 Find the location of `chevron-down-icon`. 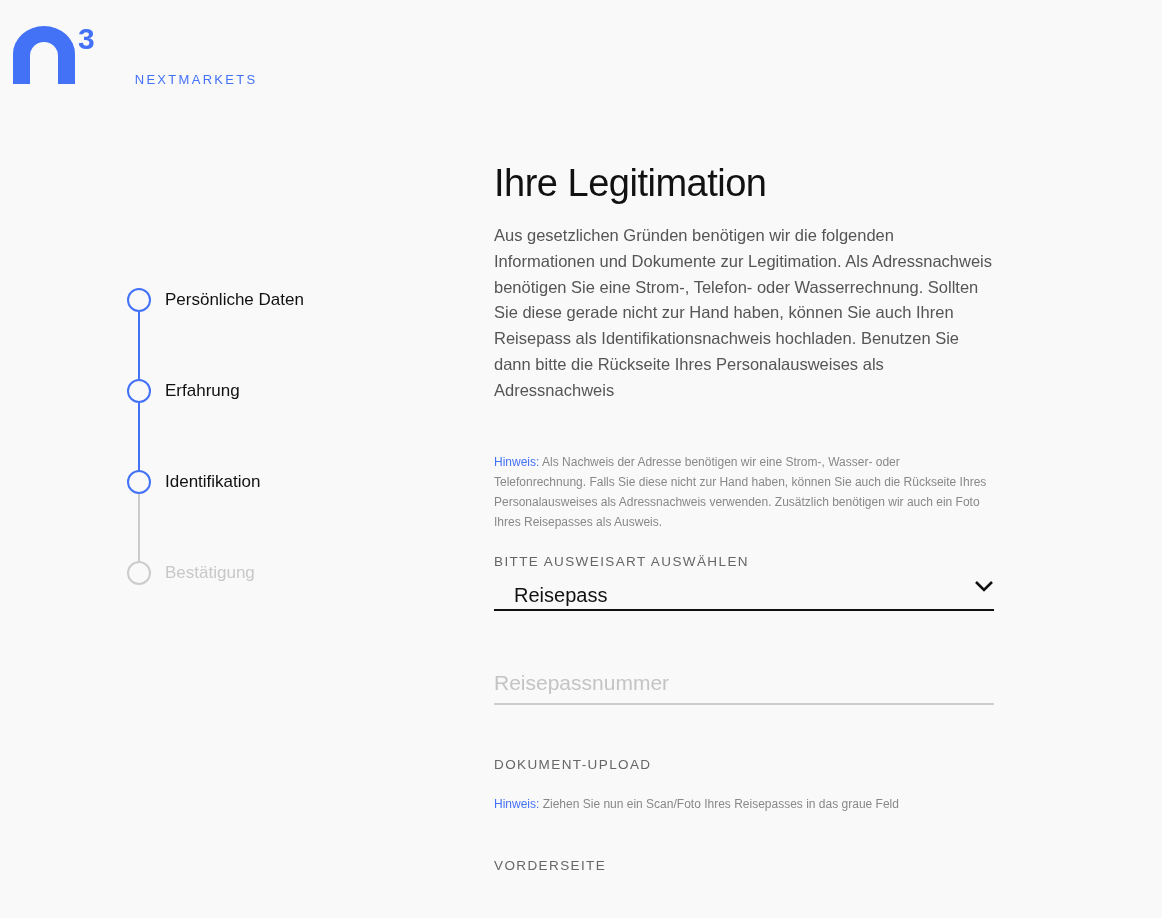

chevron-down-icon is located at coordinates (984, 585).